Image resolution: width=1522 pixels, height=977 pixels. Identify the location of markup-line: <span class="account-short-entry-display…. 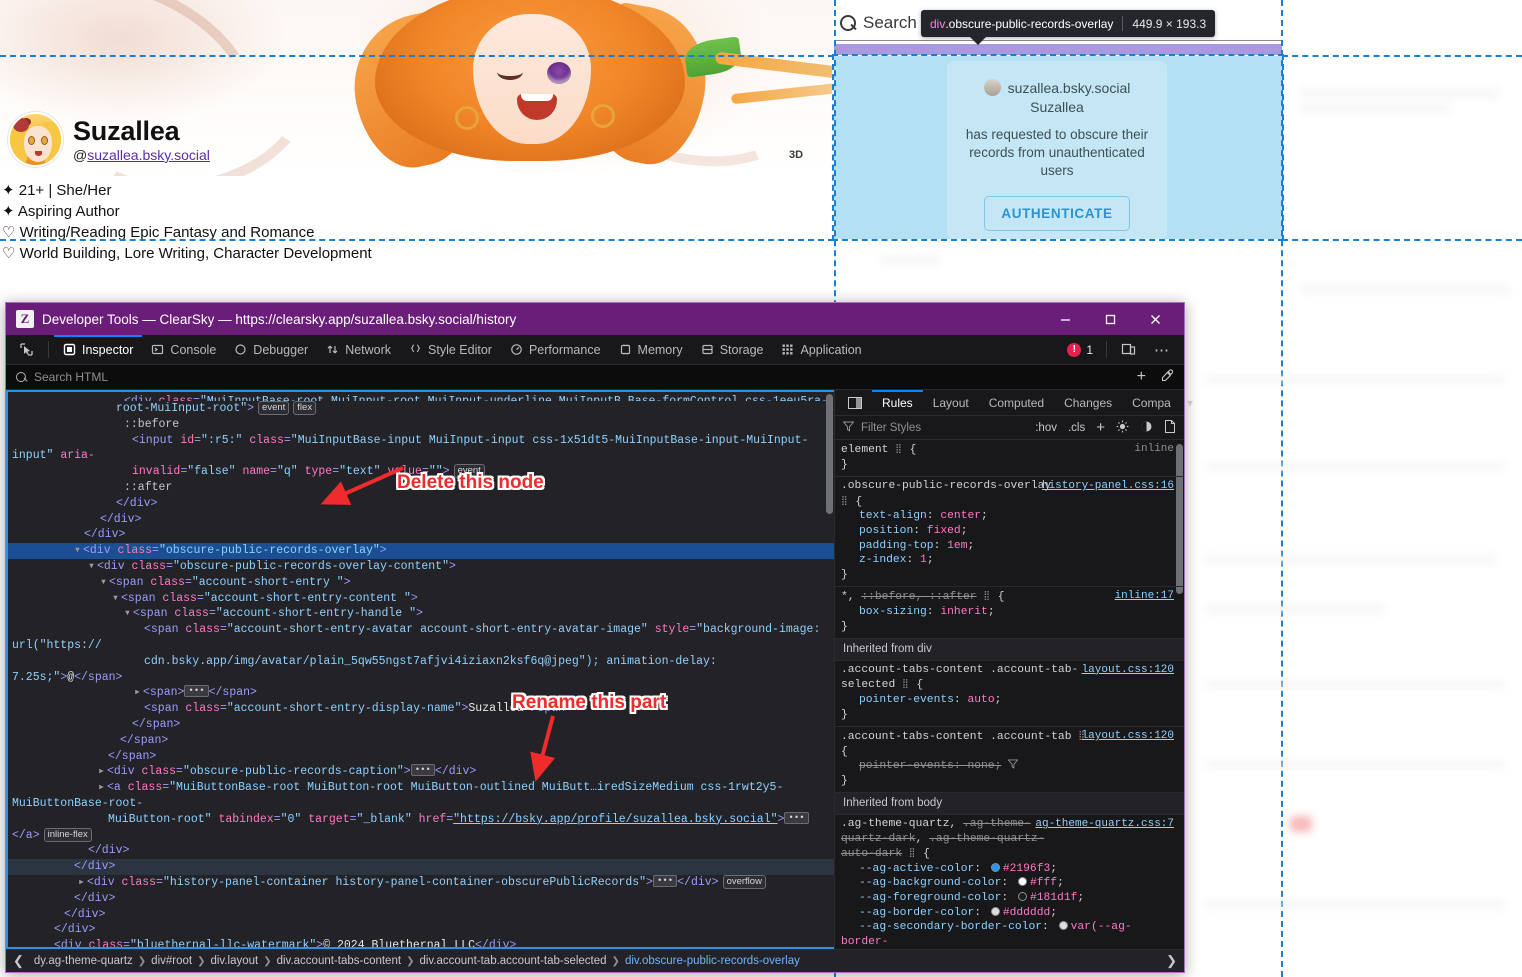
(421, 709).